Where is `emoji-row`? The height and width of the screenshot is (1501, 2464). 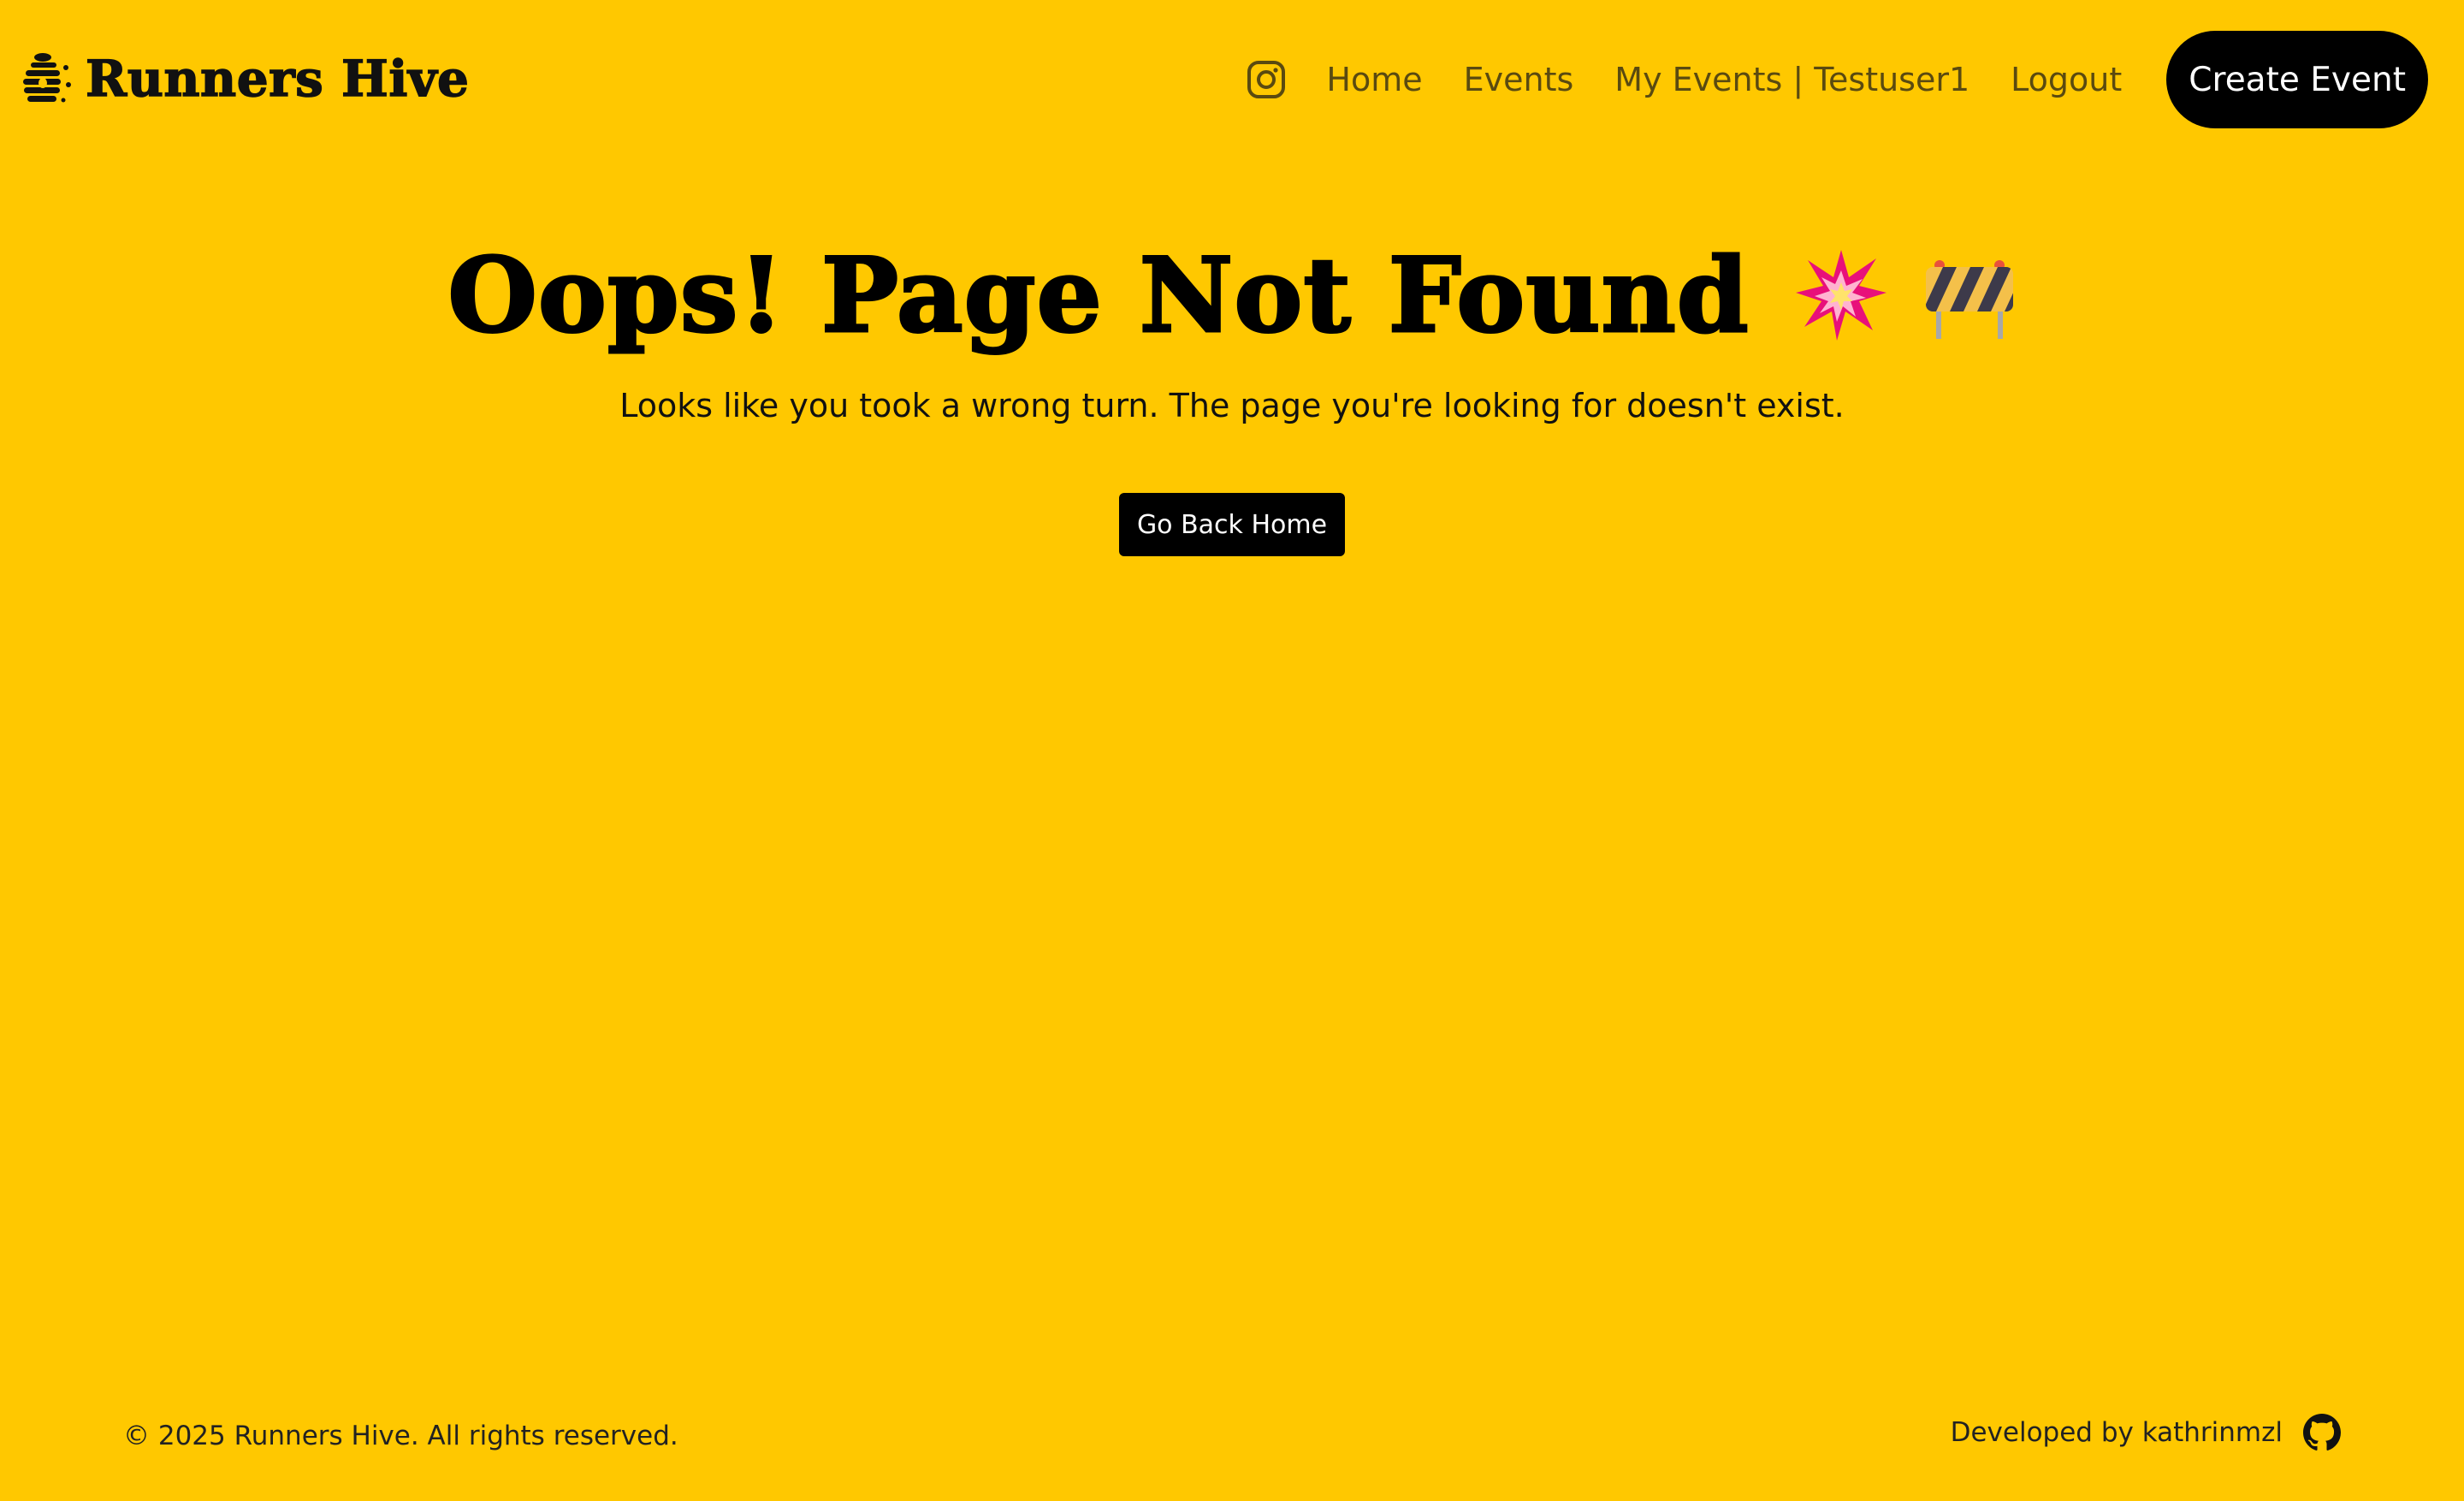 emoji-row is located at coordinates (1905, 295).